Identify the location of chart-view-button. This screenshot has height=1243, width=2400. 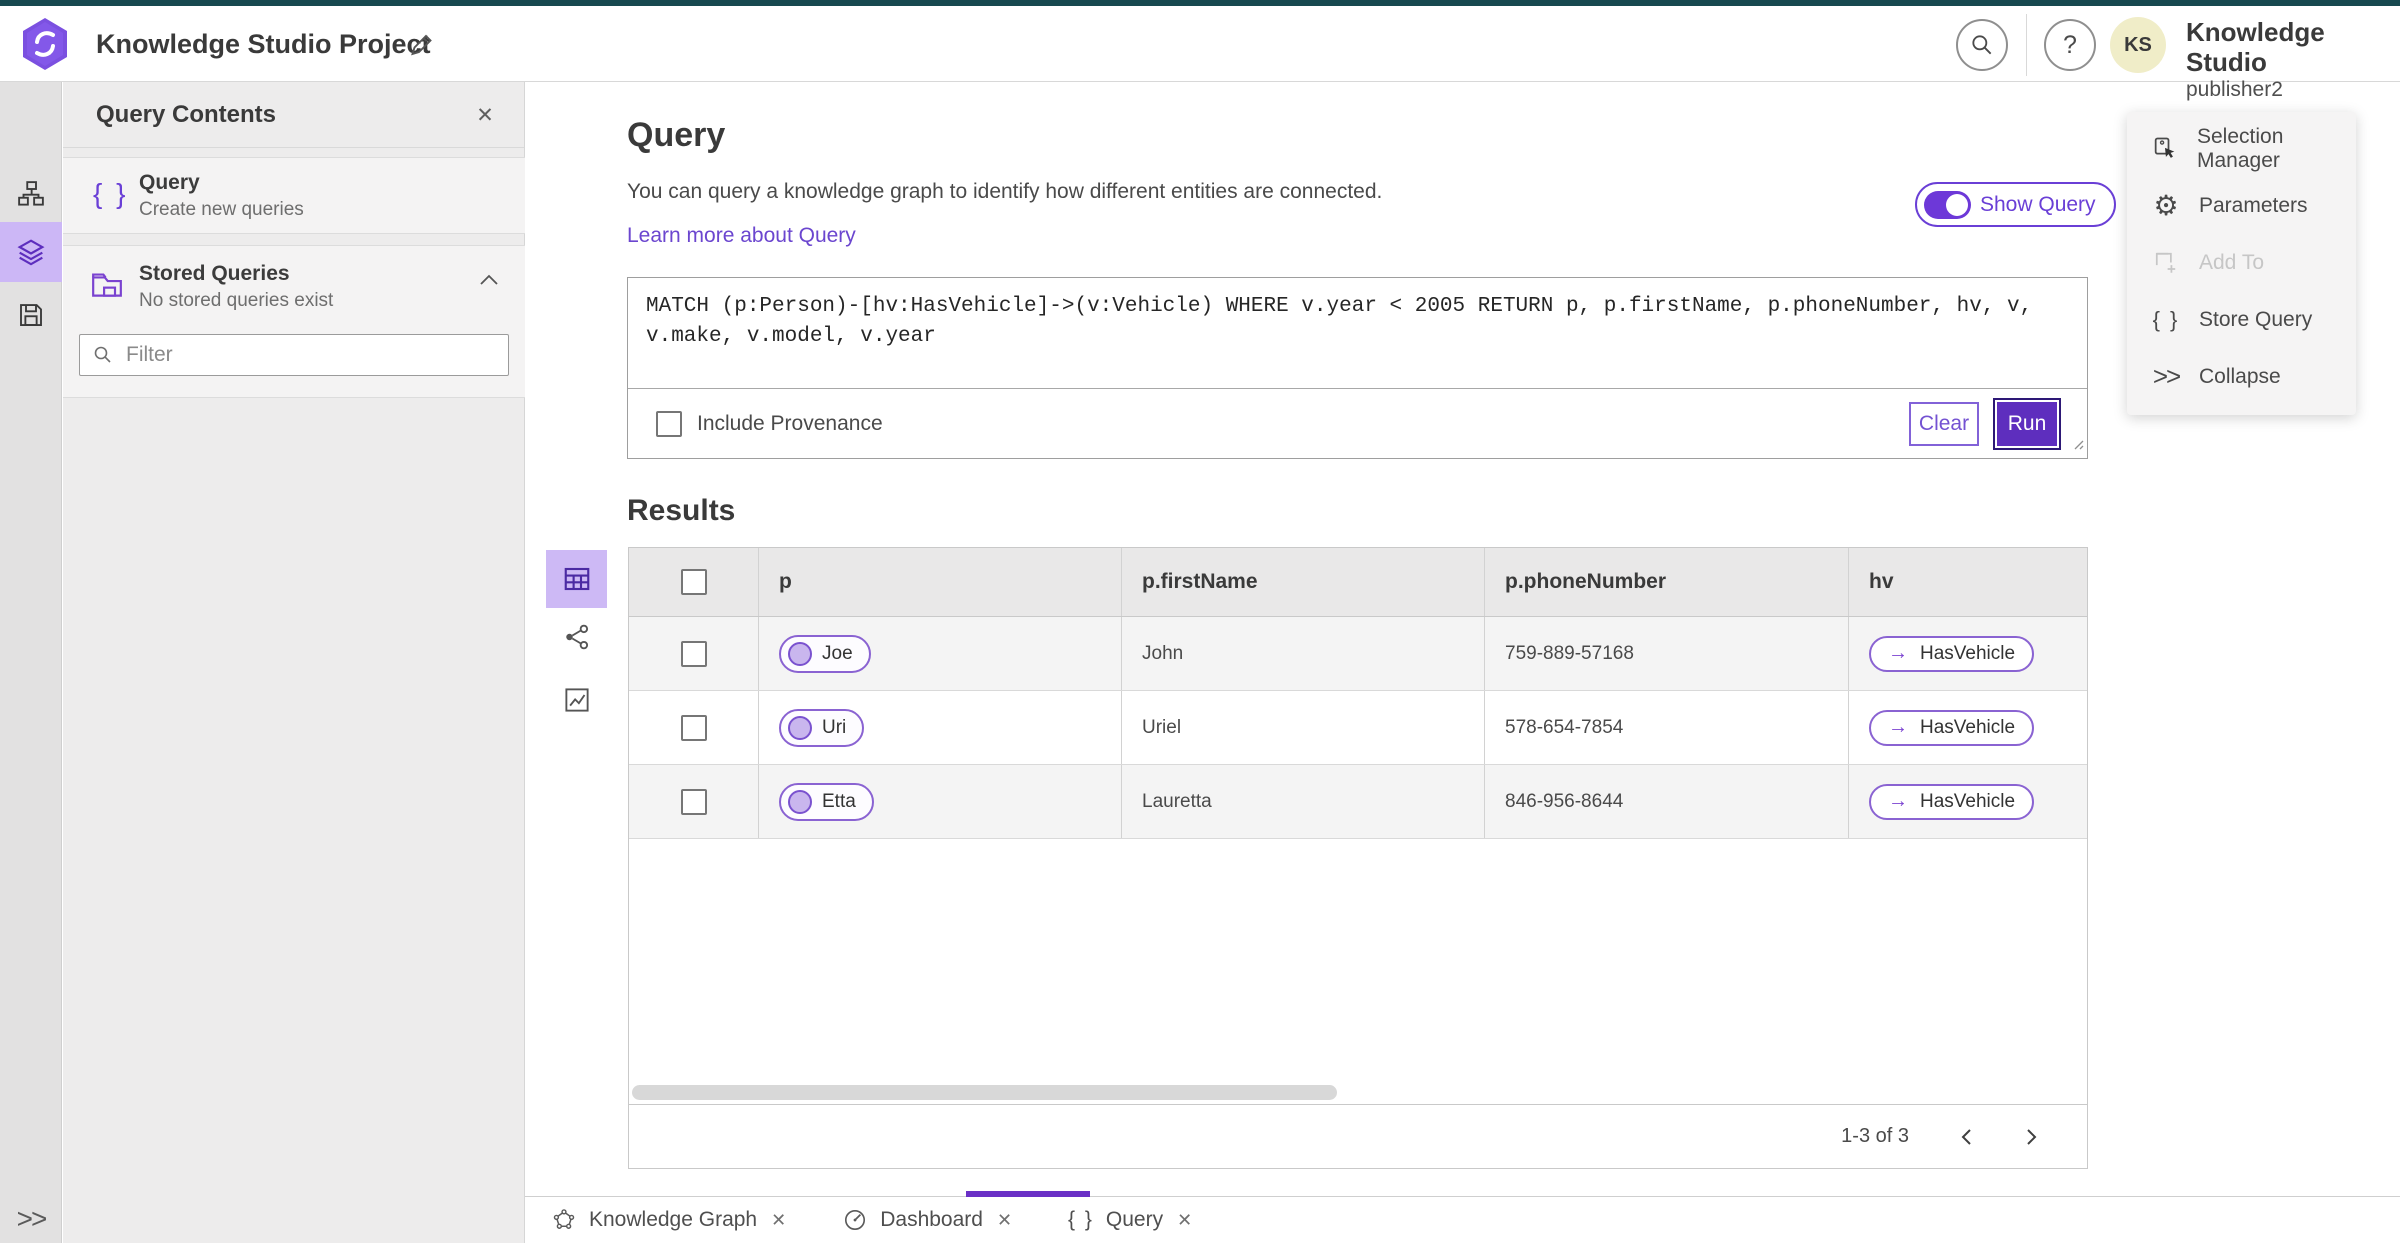
(577, 700).